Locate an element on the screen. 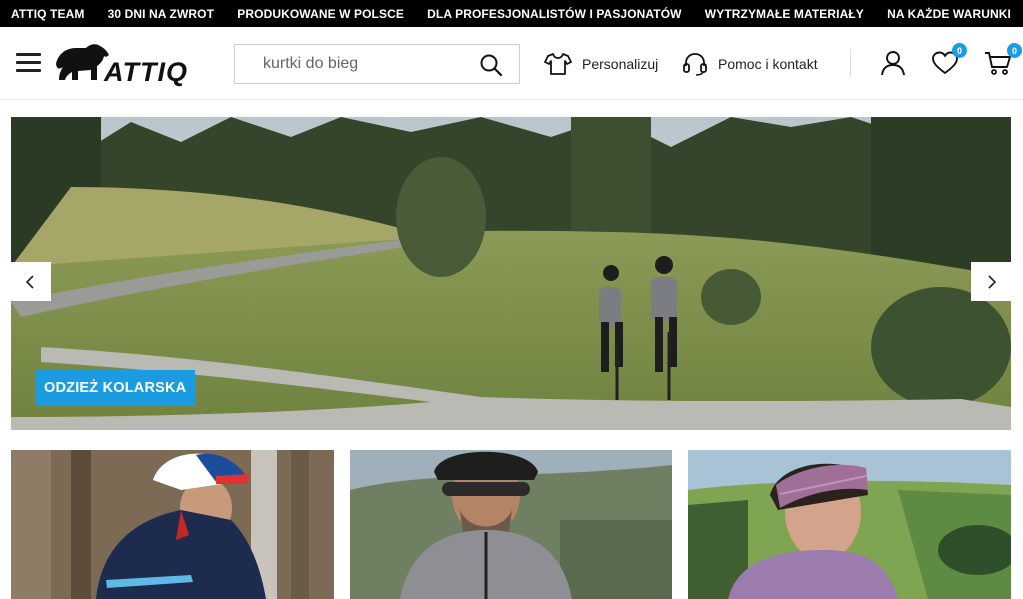  tile-image-cyclist-portrait is located at coordinates (511, 524).